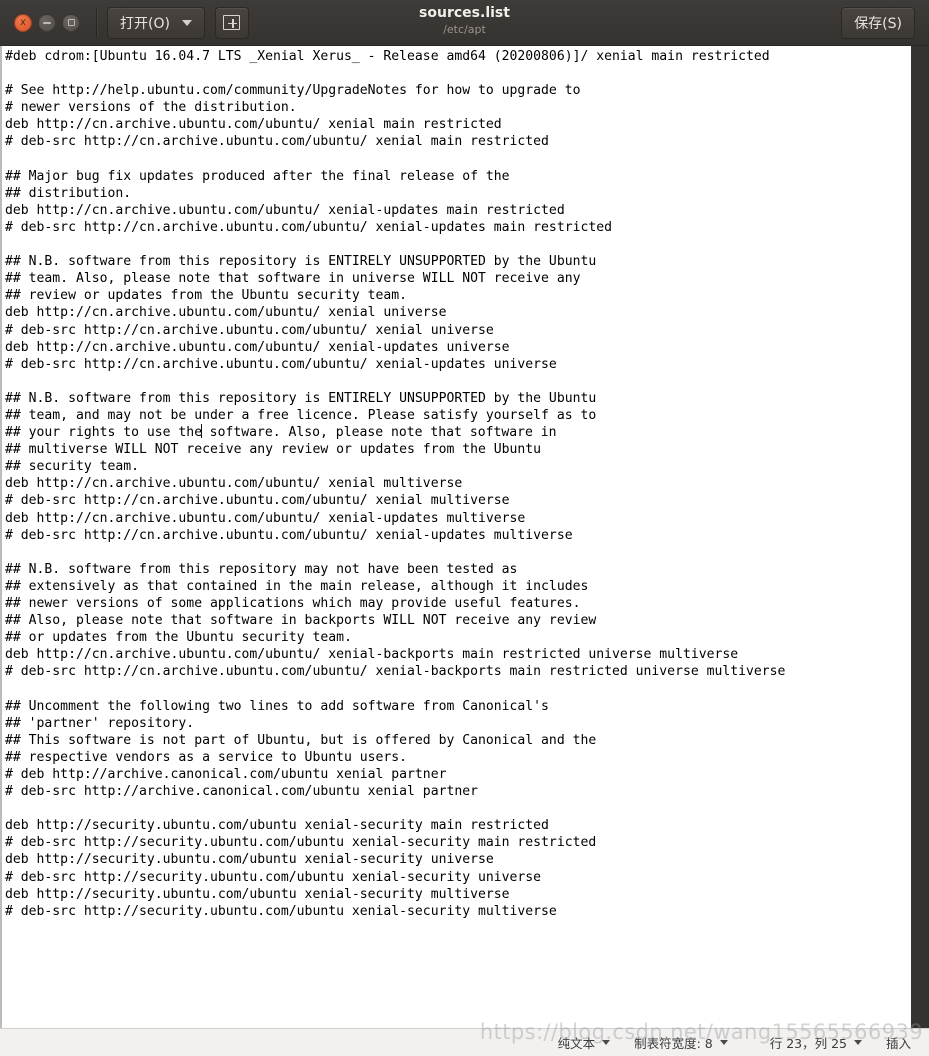 This screenshot has width=929, height=1056. Describe the element at coordinates (100, 723) in the screenshot. I see `source-line: ## 'partner' repository.` at that location.